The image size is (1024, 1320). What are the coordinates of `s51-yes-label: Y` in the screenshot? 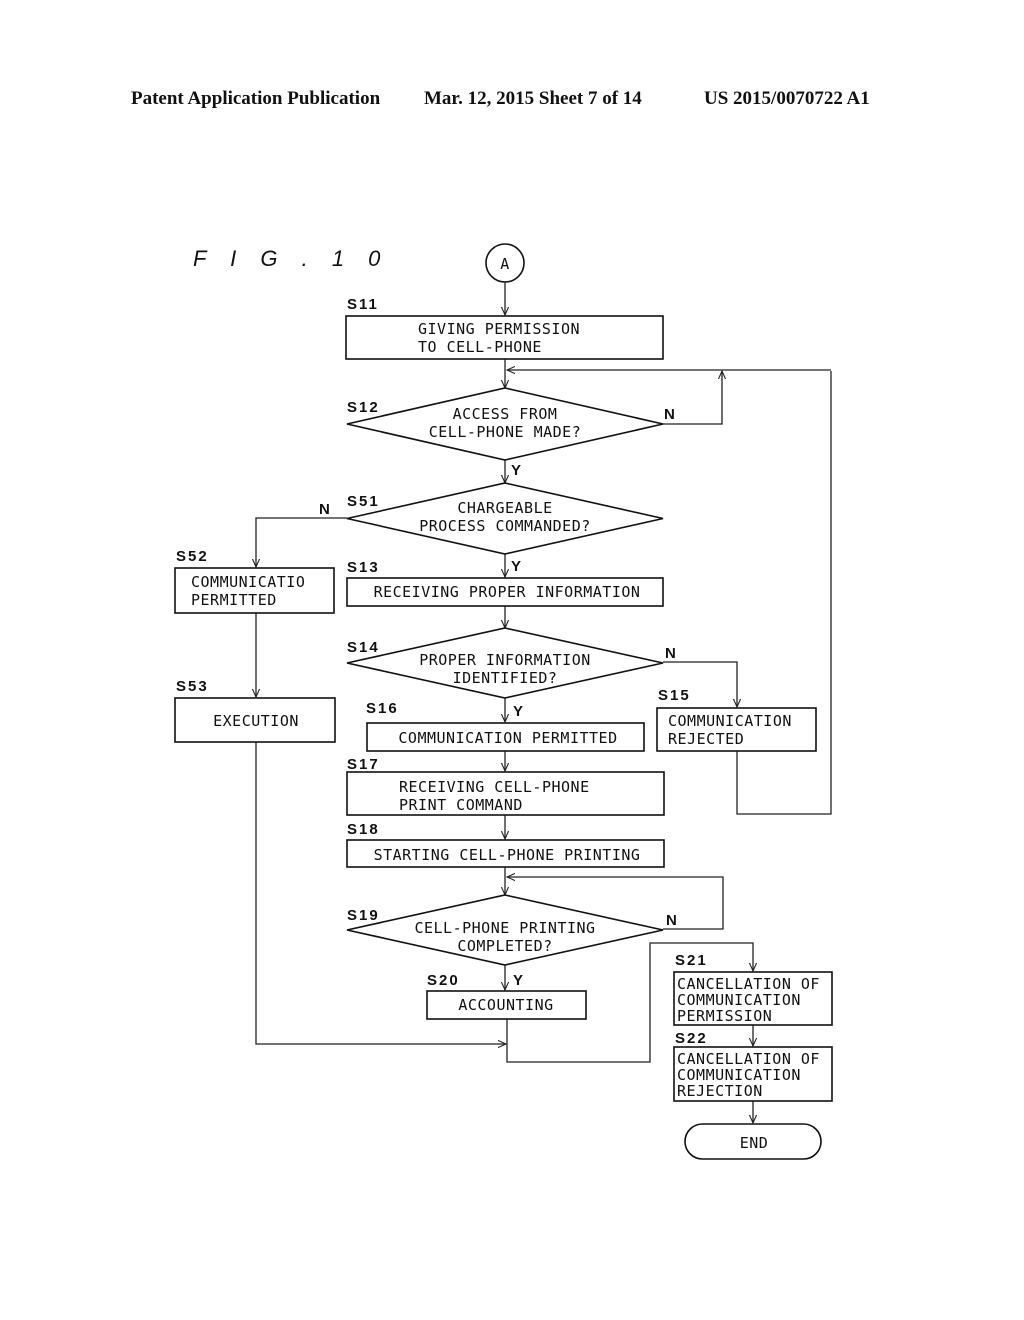 It's located at (517, 566).